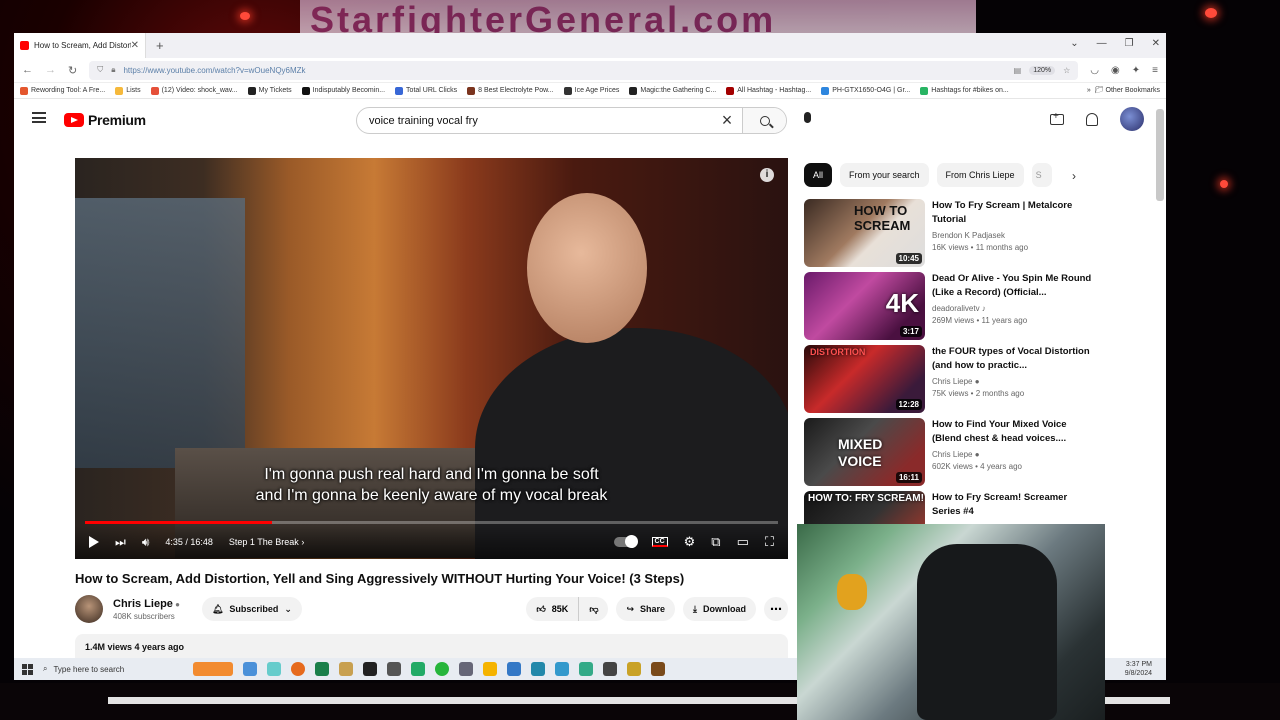  I want to click on system-clock: 3:37 PM 9/8/2024, so click(1138, 669).